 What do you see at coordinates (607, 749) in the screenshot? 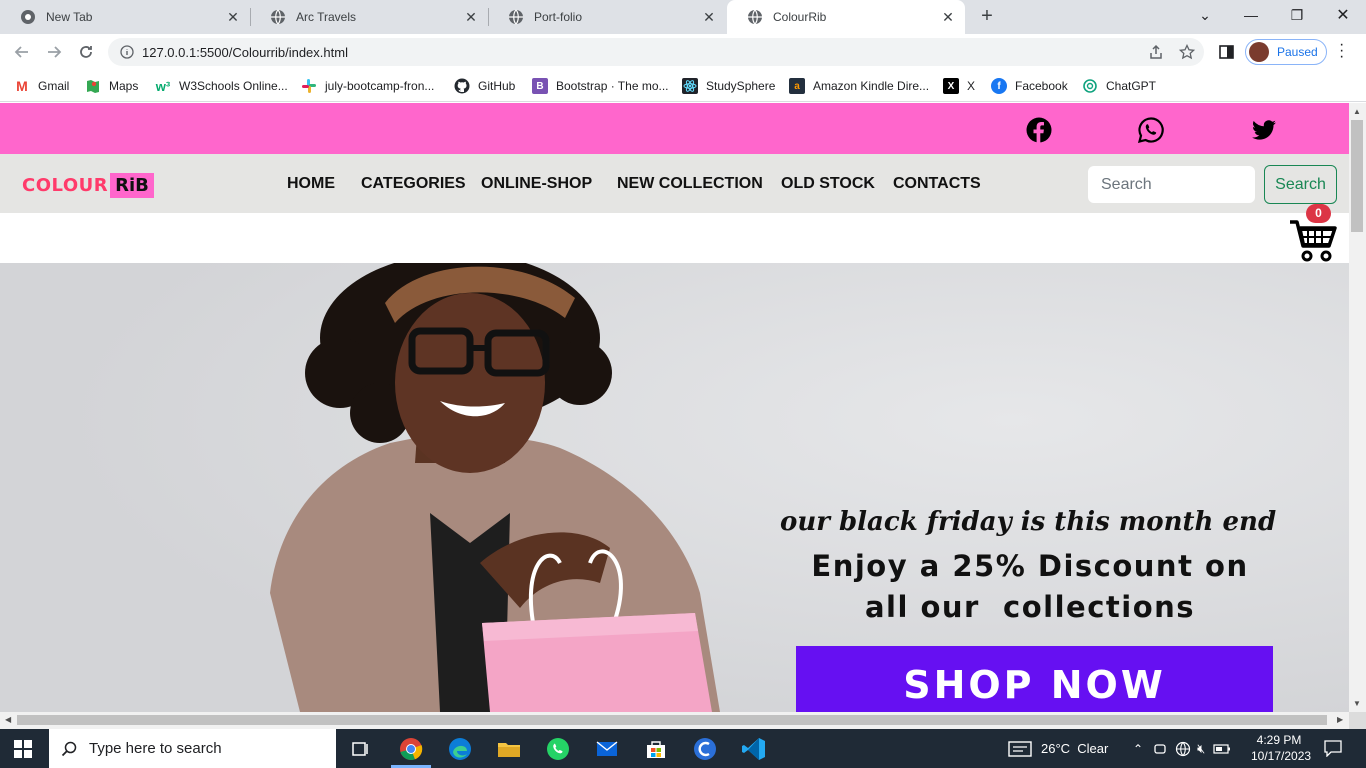
I see `mail-icon` at bounding box center [607, 749].